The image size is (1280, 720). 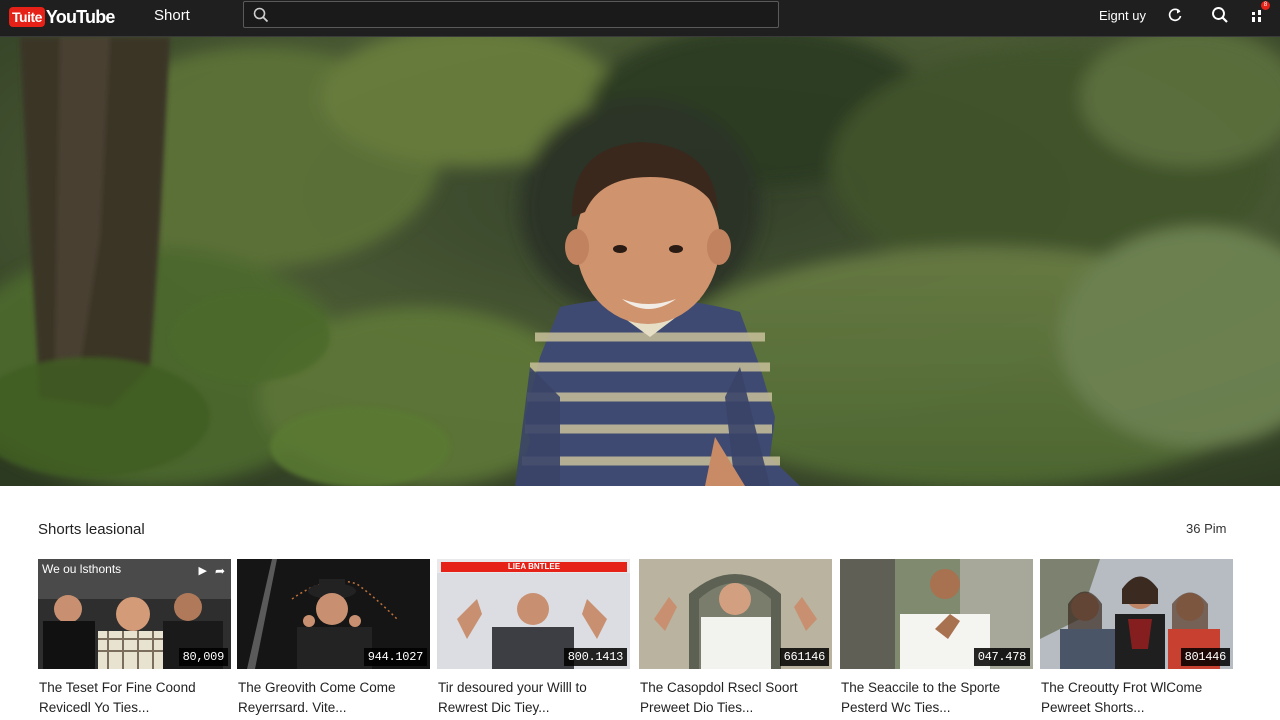 I want to click on refresh-icon, so click(x=1175, y=15).